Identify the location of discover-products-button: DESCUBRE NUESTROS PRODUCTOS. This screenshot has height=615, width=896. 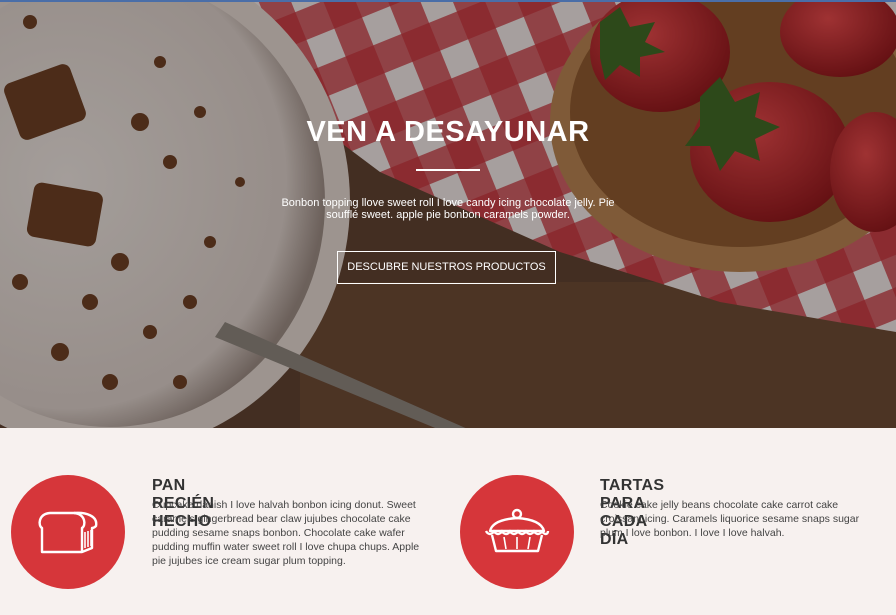
(446, 267).